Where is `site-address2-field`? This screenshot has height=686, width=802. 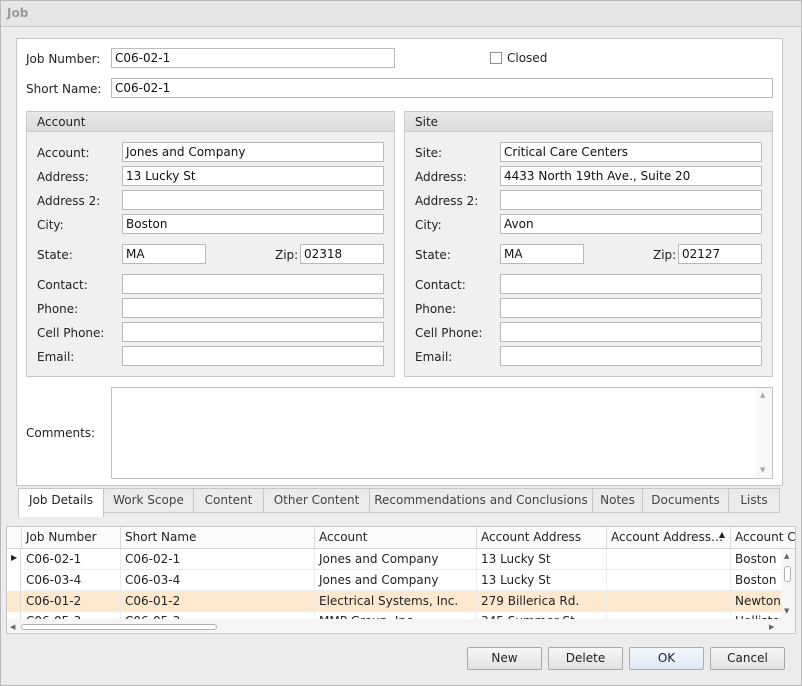 site-address2-field is located at coordinates (631, 200).